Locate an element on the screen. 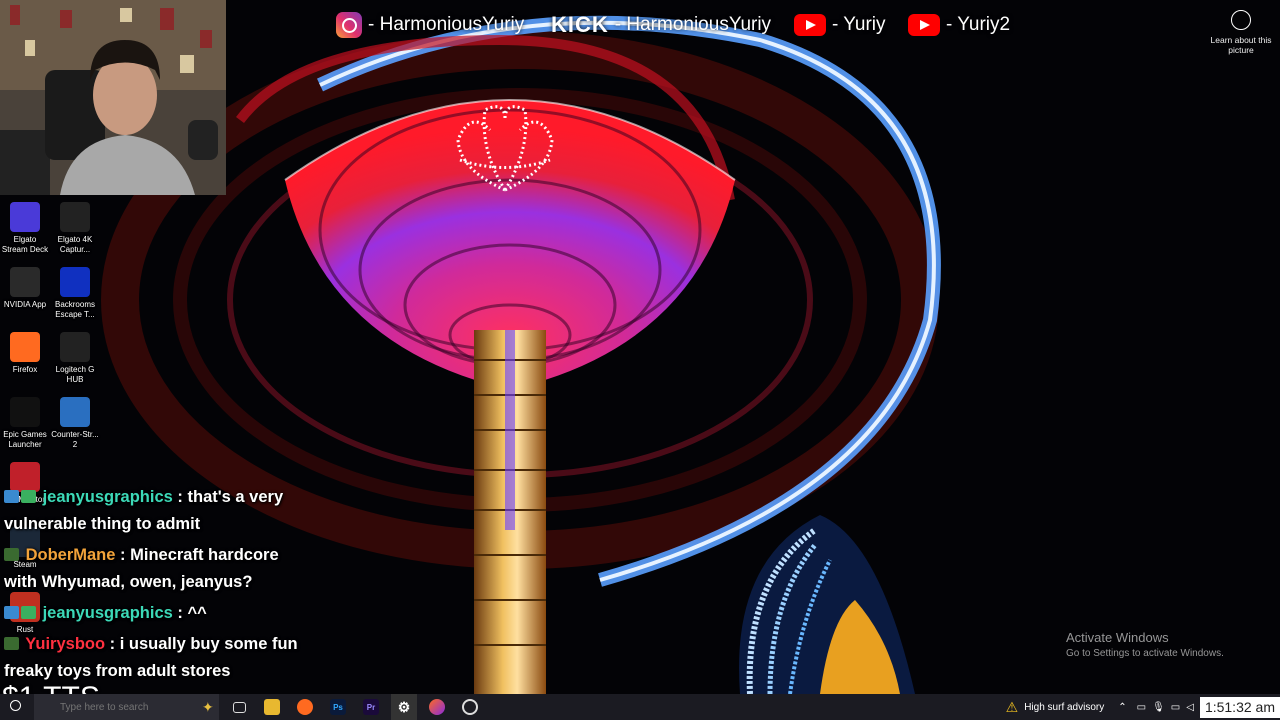 The width and height of the screenshot is (1280, 720). weather-text: High surf advisory is located at coordinates (1064, 707).